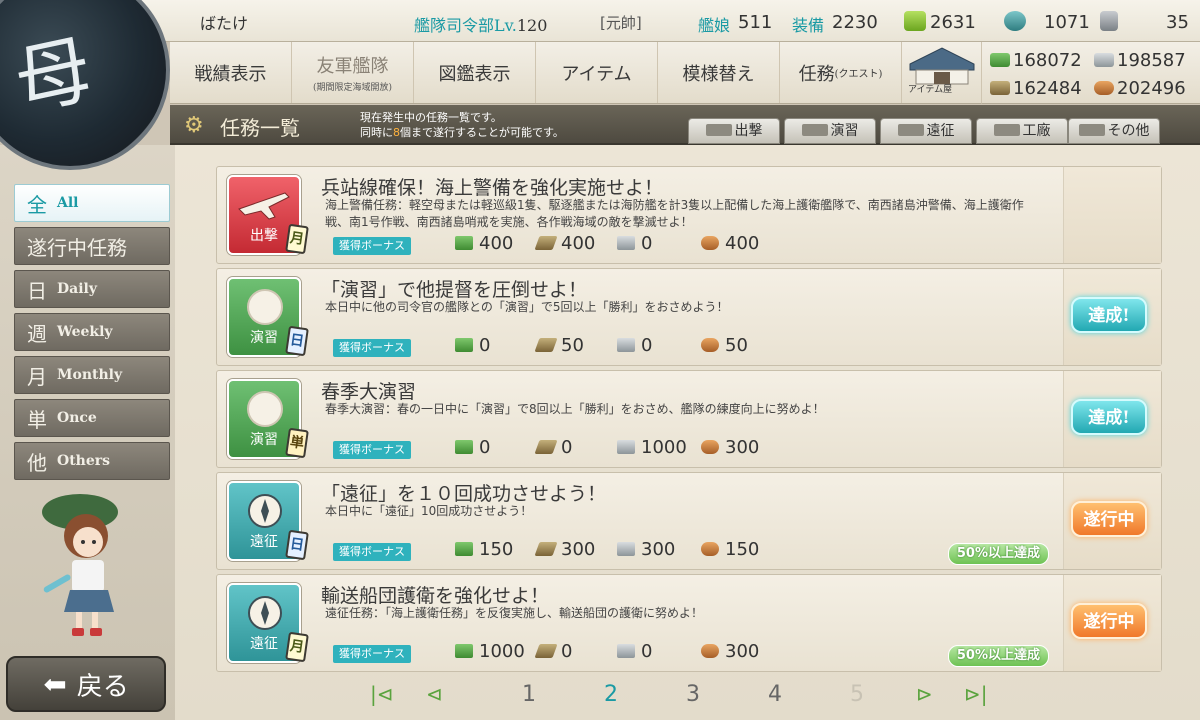  What do you see at coordinates (1015, 21) in the screenshot?
I see `dev-material-icon` at bounding box center [1015, 21].